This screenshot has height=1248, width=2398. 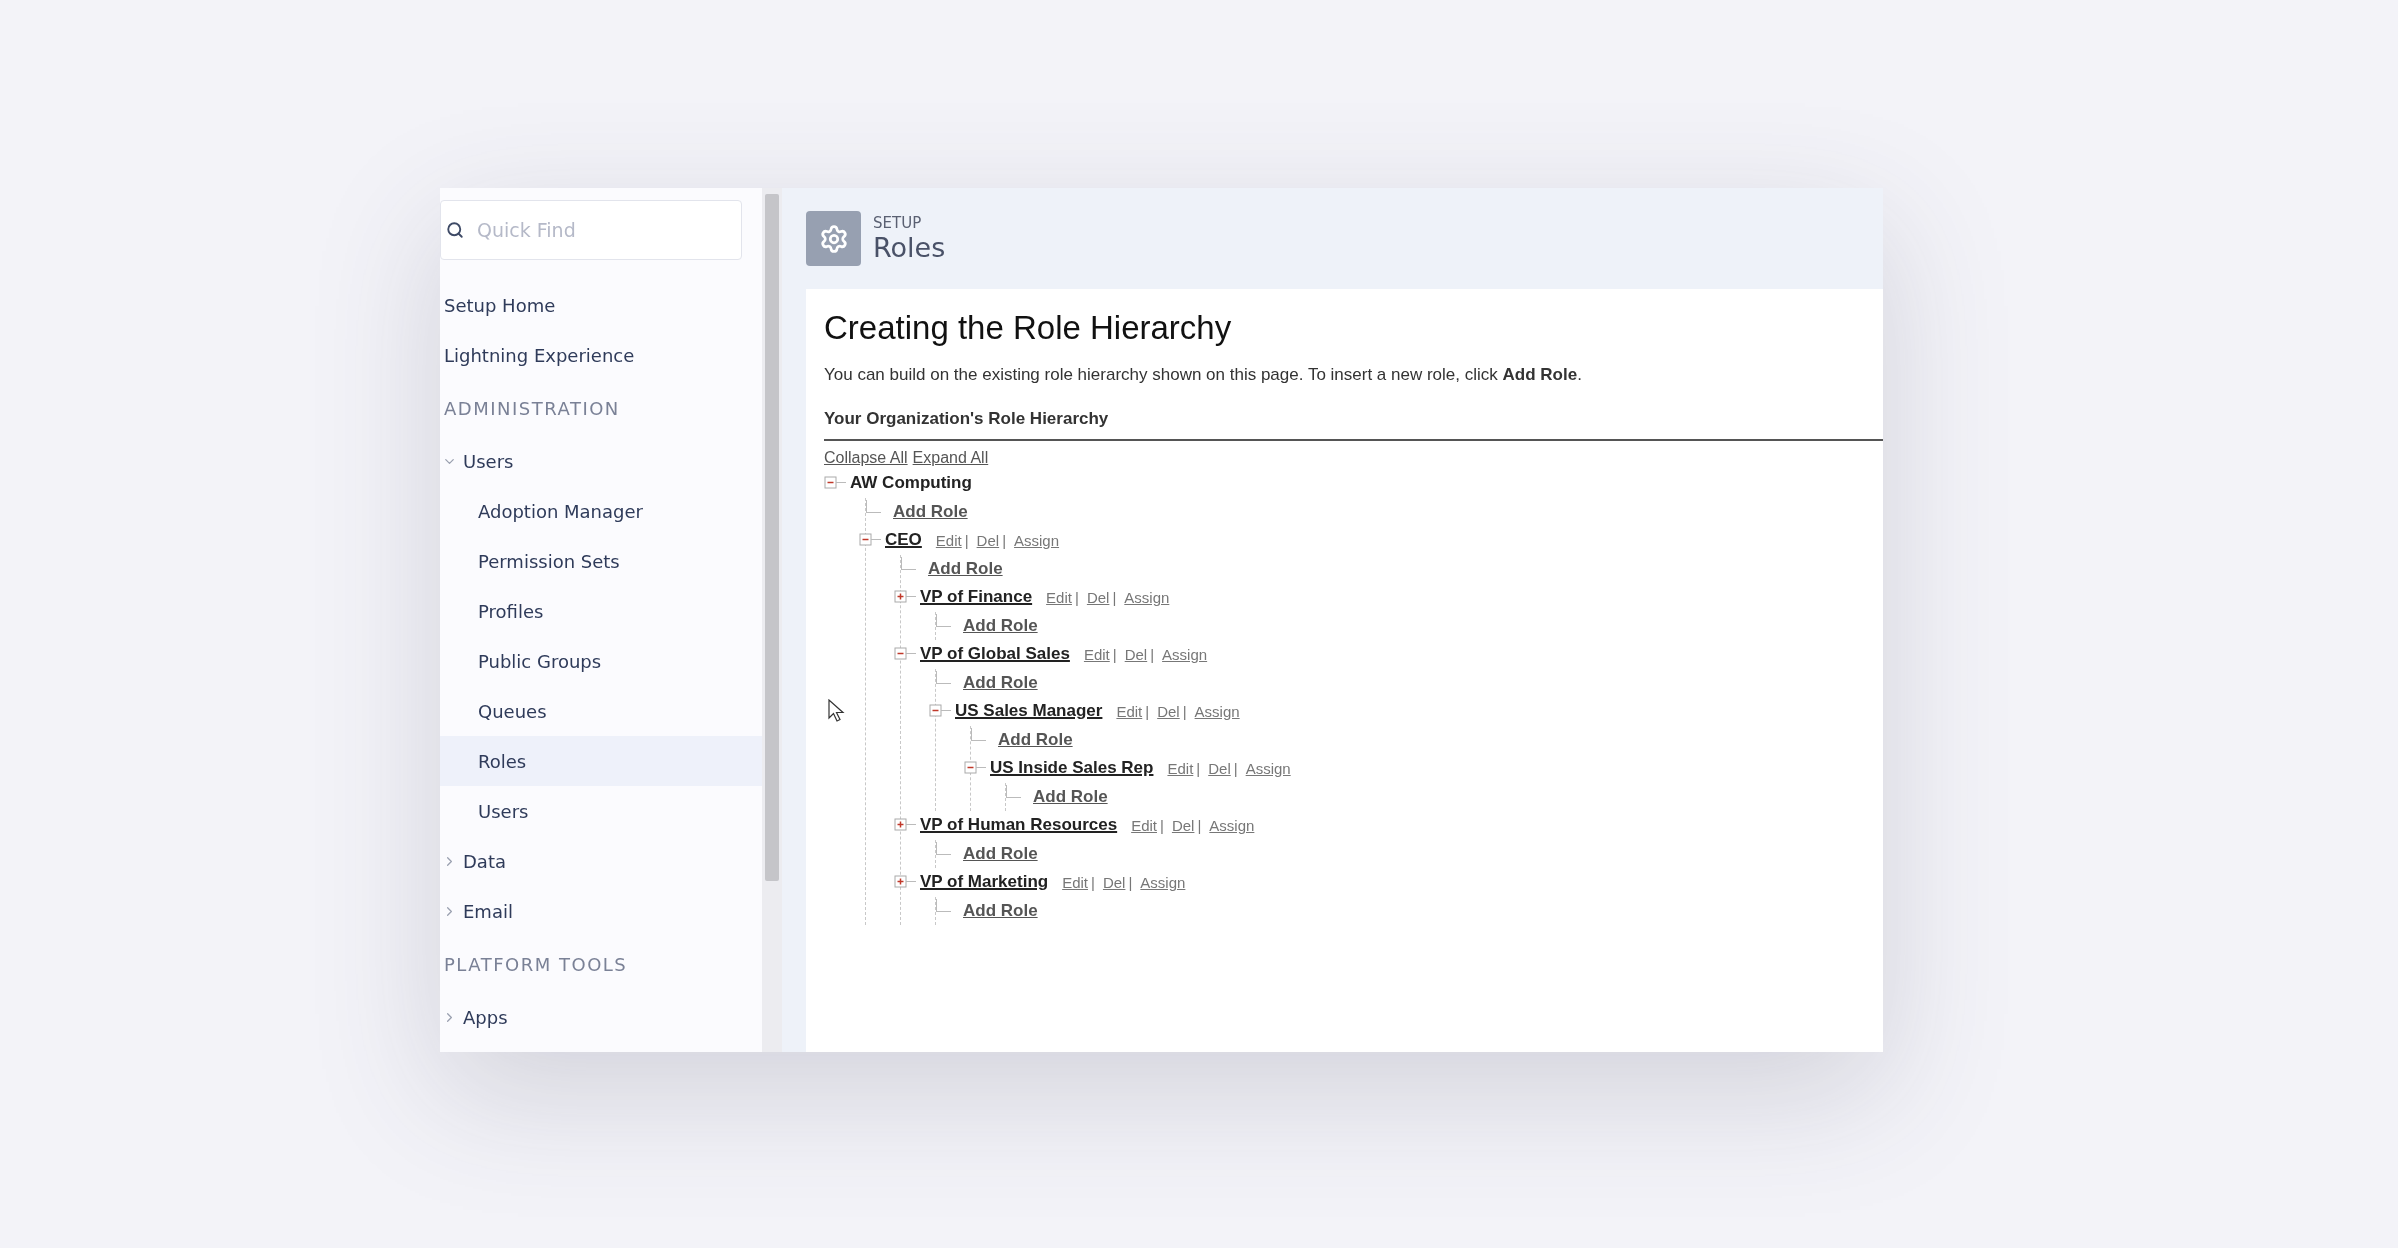 What do you see at coordinates (601, 861) in the screenshot?
I see `sidebar-group: Data` at bounding box center [601, 861].